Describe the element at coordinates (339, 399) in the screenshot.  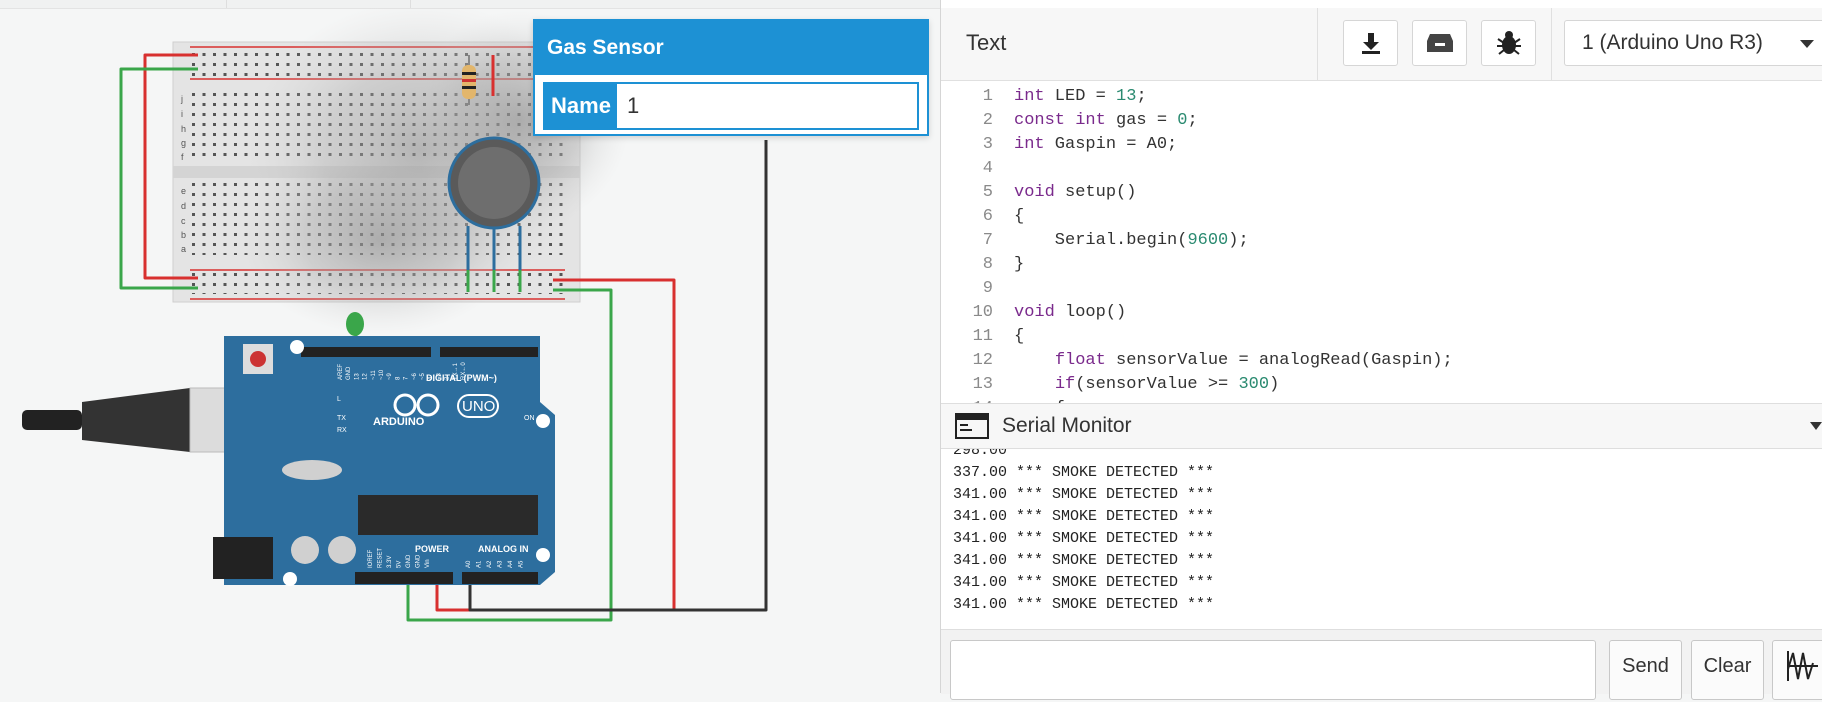
I see `led-label-l: L` at that location.